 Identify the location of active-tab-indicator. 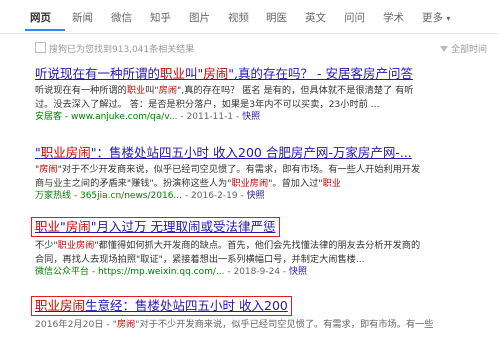
(45, 30).